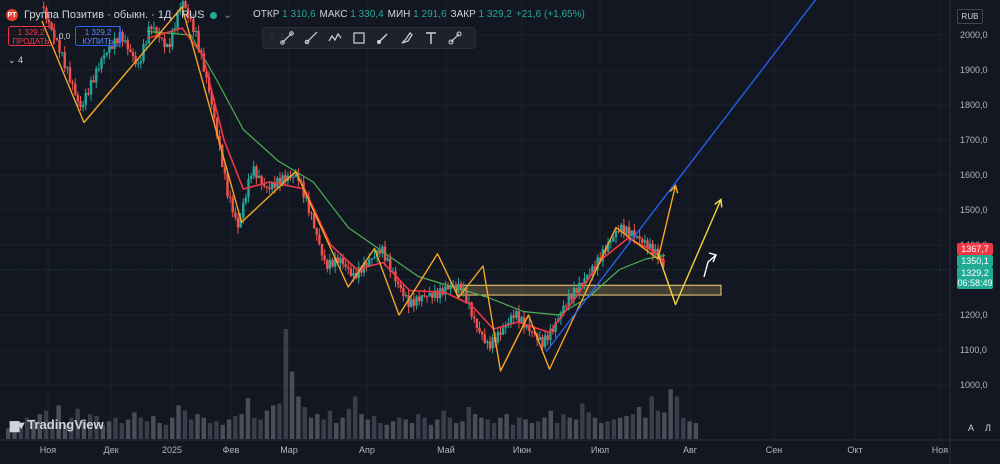 The width and height of the screenshot is (1000, 464). What do you see at coordinates (31, 32) in the screenshot?
I see `sell-price: 1 329,2` at bounding box center [31, 32].